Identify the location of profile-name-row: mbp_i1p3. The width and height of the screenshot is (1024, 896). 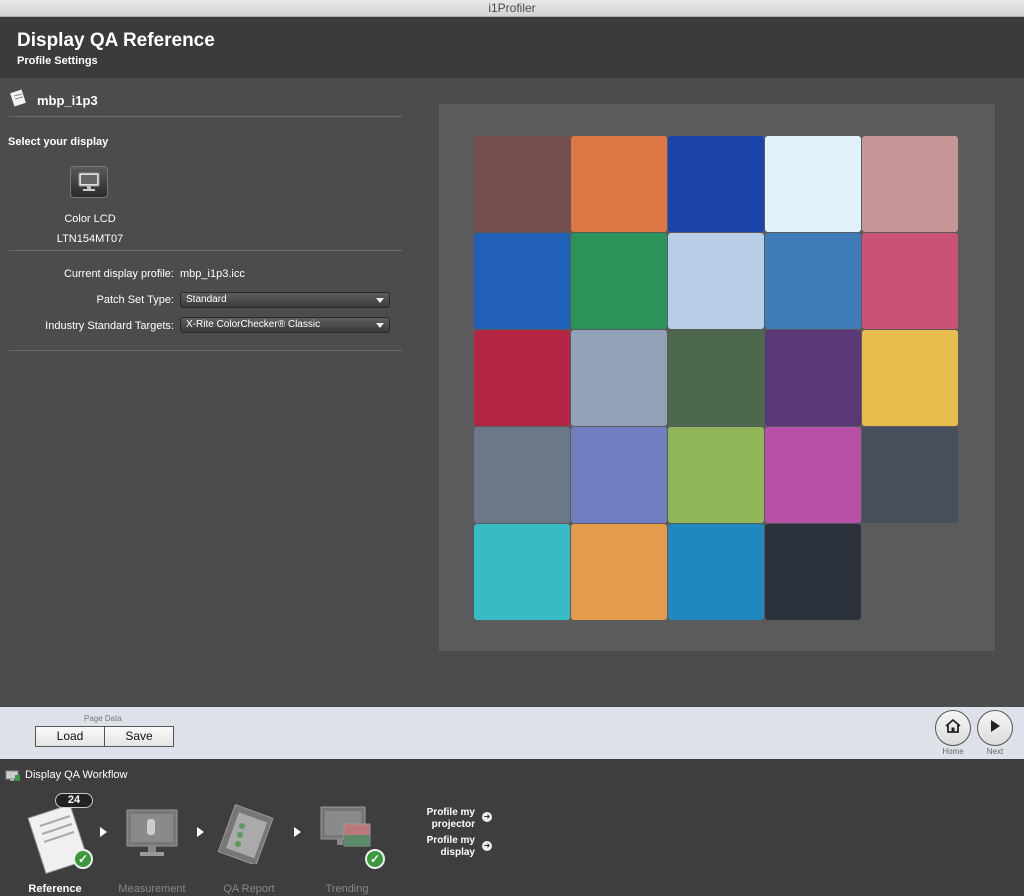
(53, 100).